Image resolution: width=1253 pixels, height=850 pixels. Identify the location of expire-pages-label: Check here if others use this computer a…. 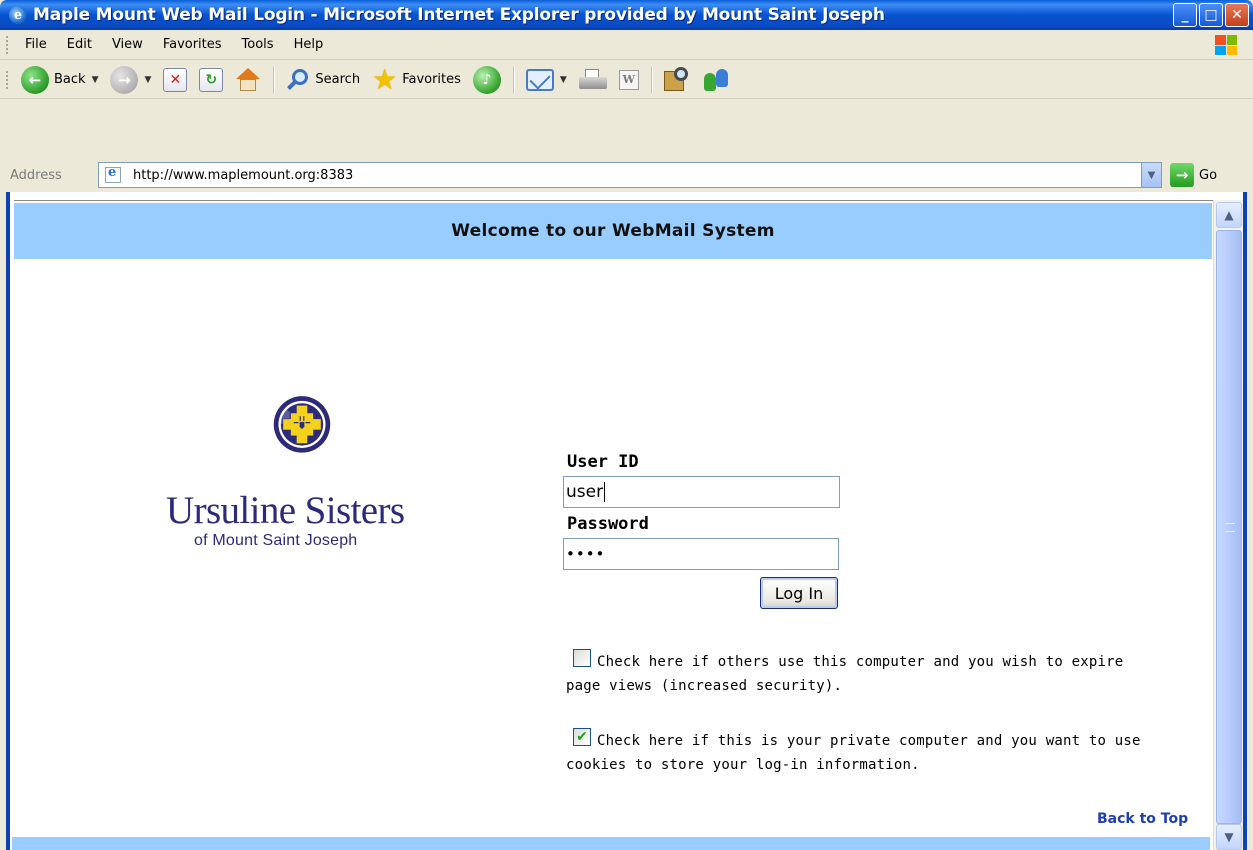
(844, 674).